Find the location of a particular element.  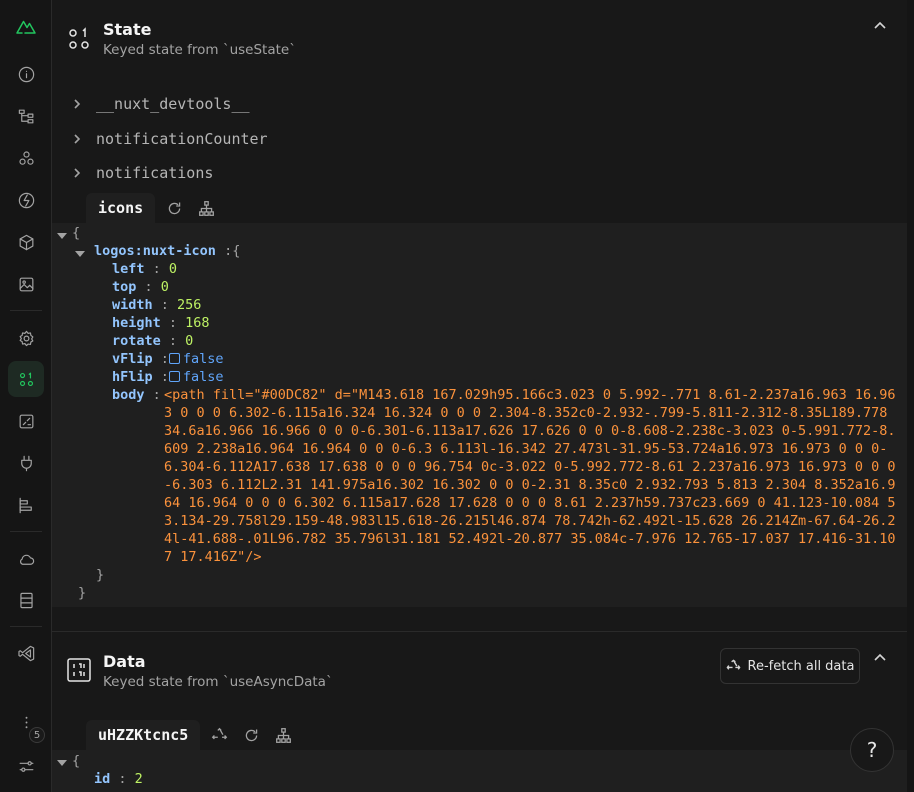

state-key-row: __nuxt_devtools__ is located at coordinates (159, 104).